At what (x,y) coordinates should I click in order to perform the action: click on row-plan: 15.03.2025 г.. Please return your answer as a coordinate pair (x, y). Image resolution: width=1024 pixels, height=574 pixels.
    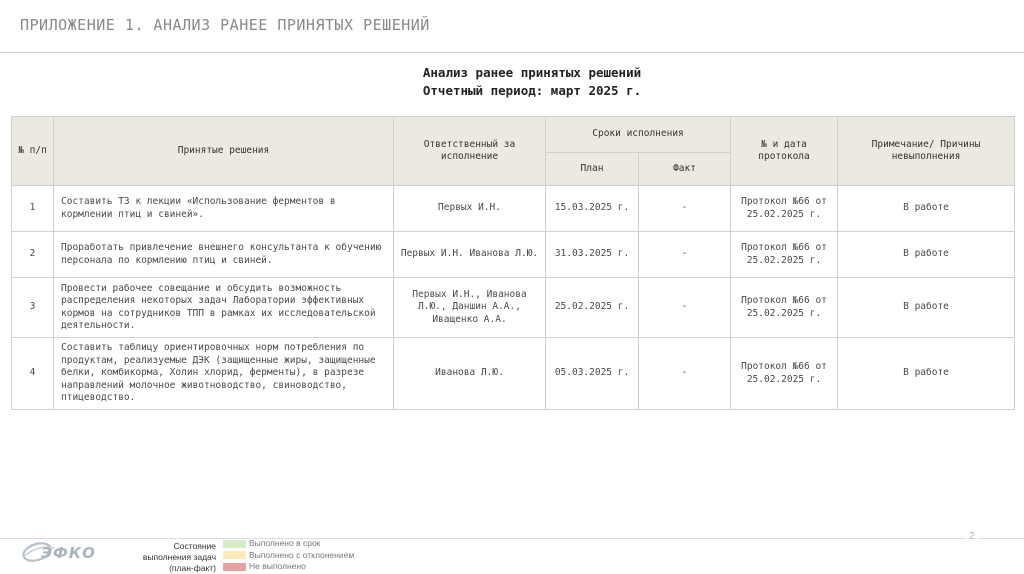
    Looking at the image, I should click on (592, 208).